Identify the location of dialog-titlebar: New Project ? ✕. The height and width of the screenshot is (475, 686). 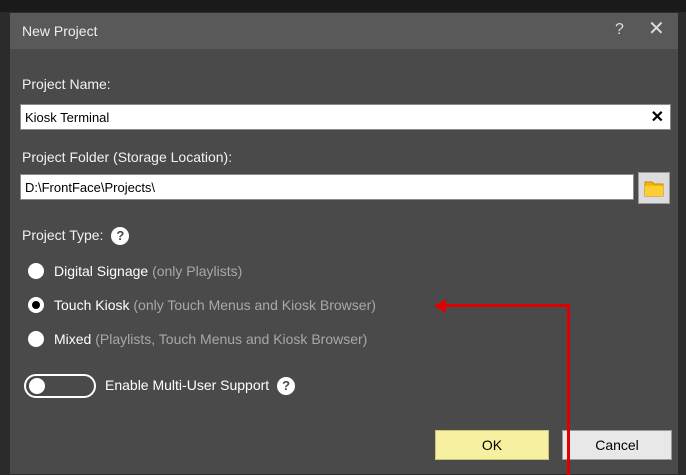
(344, 31).